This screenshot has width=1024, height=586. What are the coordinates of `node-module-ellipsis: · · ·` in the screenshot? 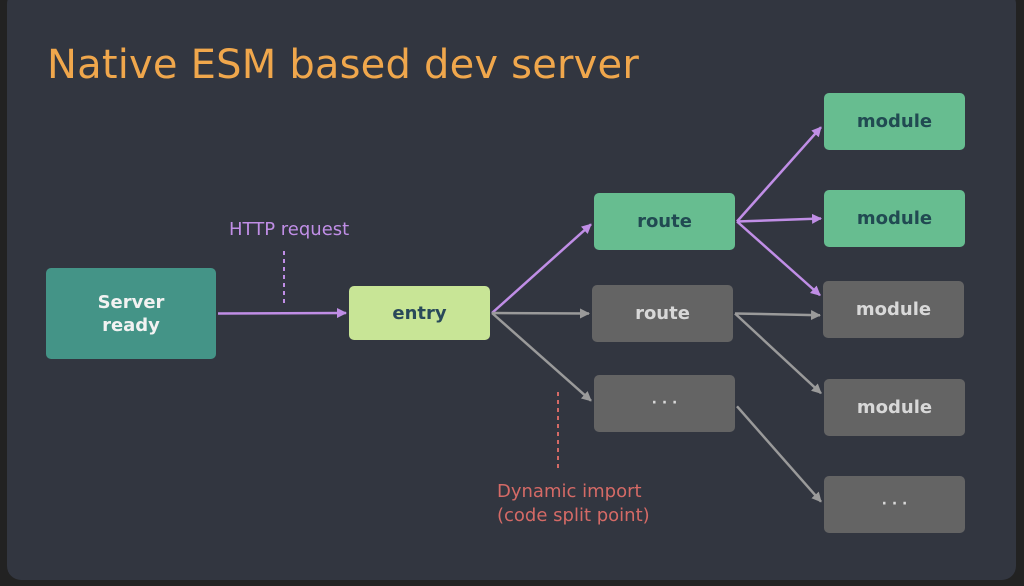 It's located at (894, 504).